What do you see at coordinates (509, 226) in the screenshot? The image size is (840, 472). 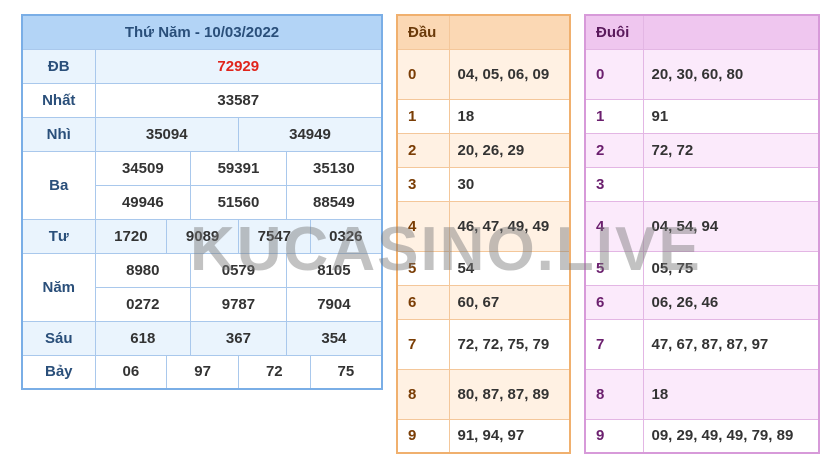 I see `dau-values: 46, 47, 49, 49` at bounding box center [509, 226].